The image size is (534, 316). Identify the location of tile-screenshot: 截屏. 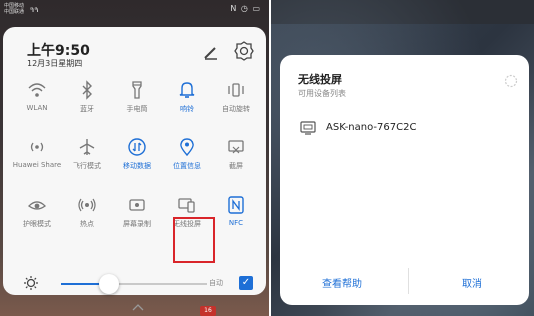
(236, 154).